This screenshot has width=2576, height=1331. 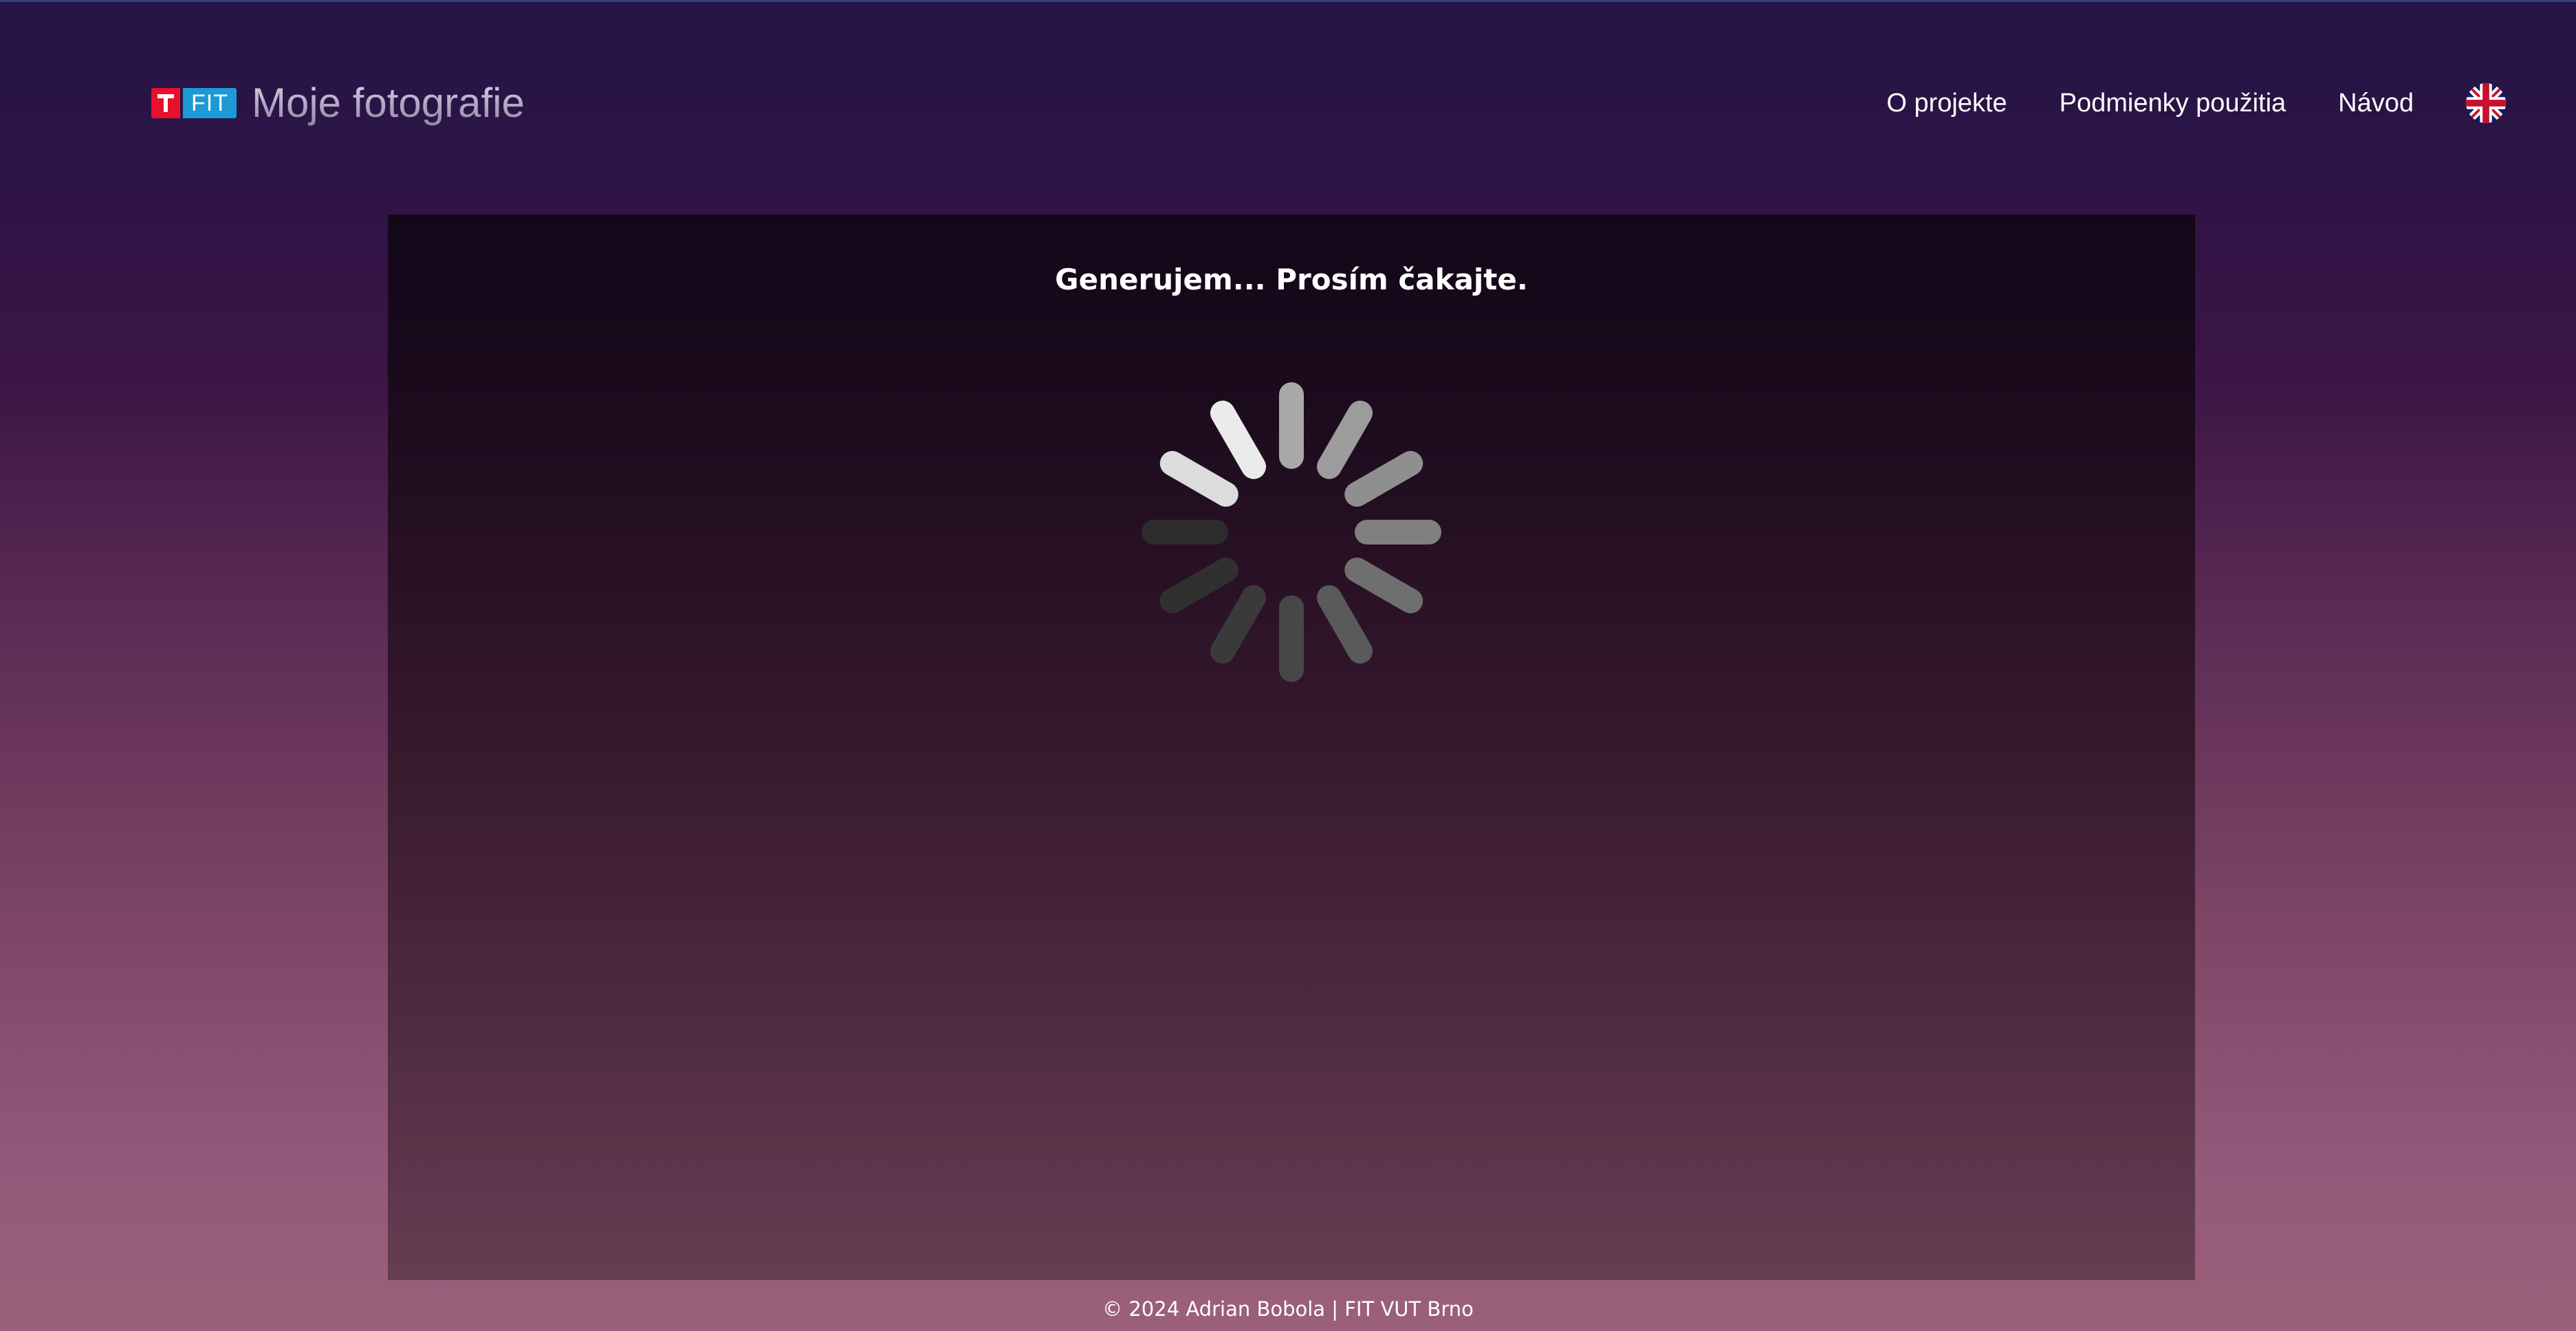 What do you see at coordinates (1291, 532) in the screenshot?
I see `loading-spinner-icon` at bounding box center [1291, 532].